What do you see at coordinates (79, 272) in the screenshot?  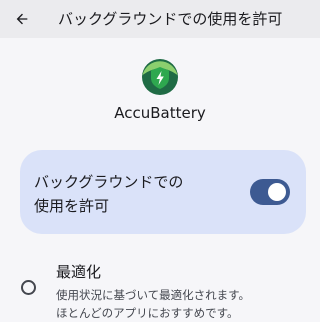 I see `option-title: 最適化` at bounding box center [79, 272].